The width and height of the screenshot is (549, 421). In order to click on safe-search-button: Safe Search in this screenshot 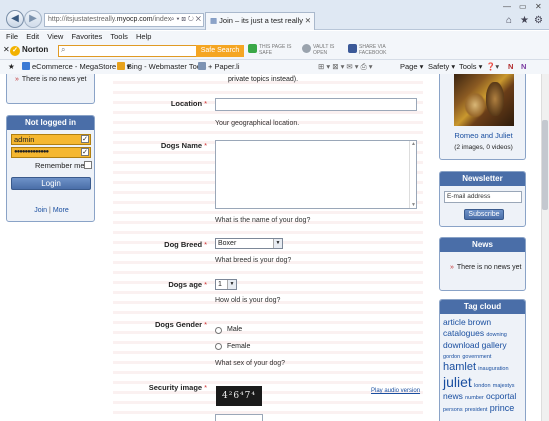, I will do `click(220, 51)`.